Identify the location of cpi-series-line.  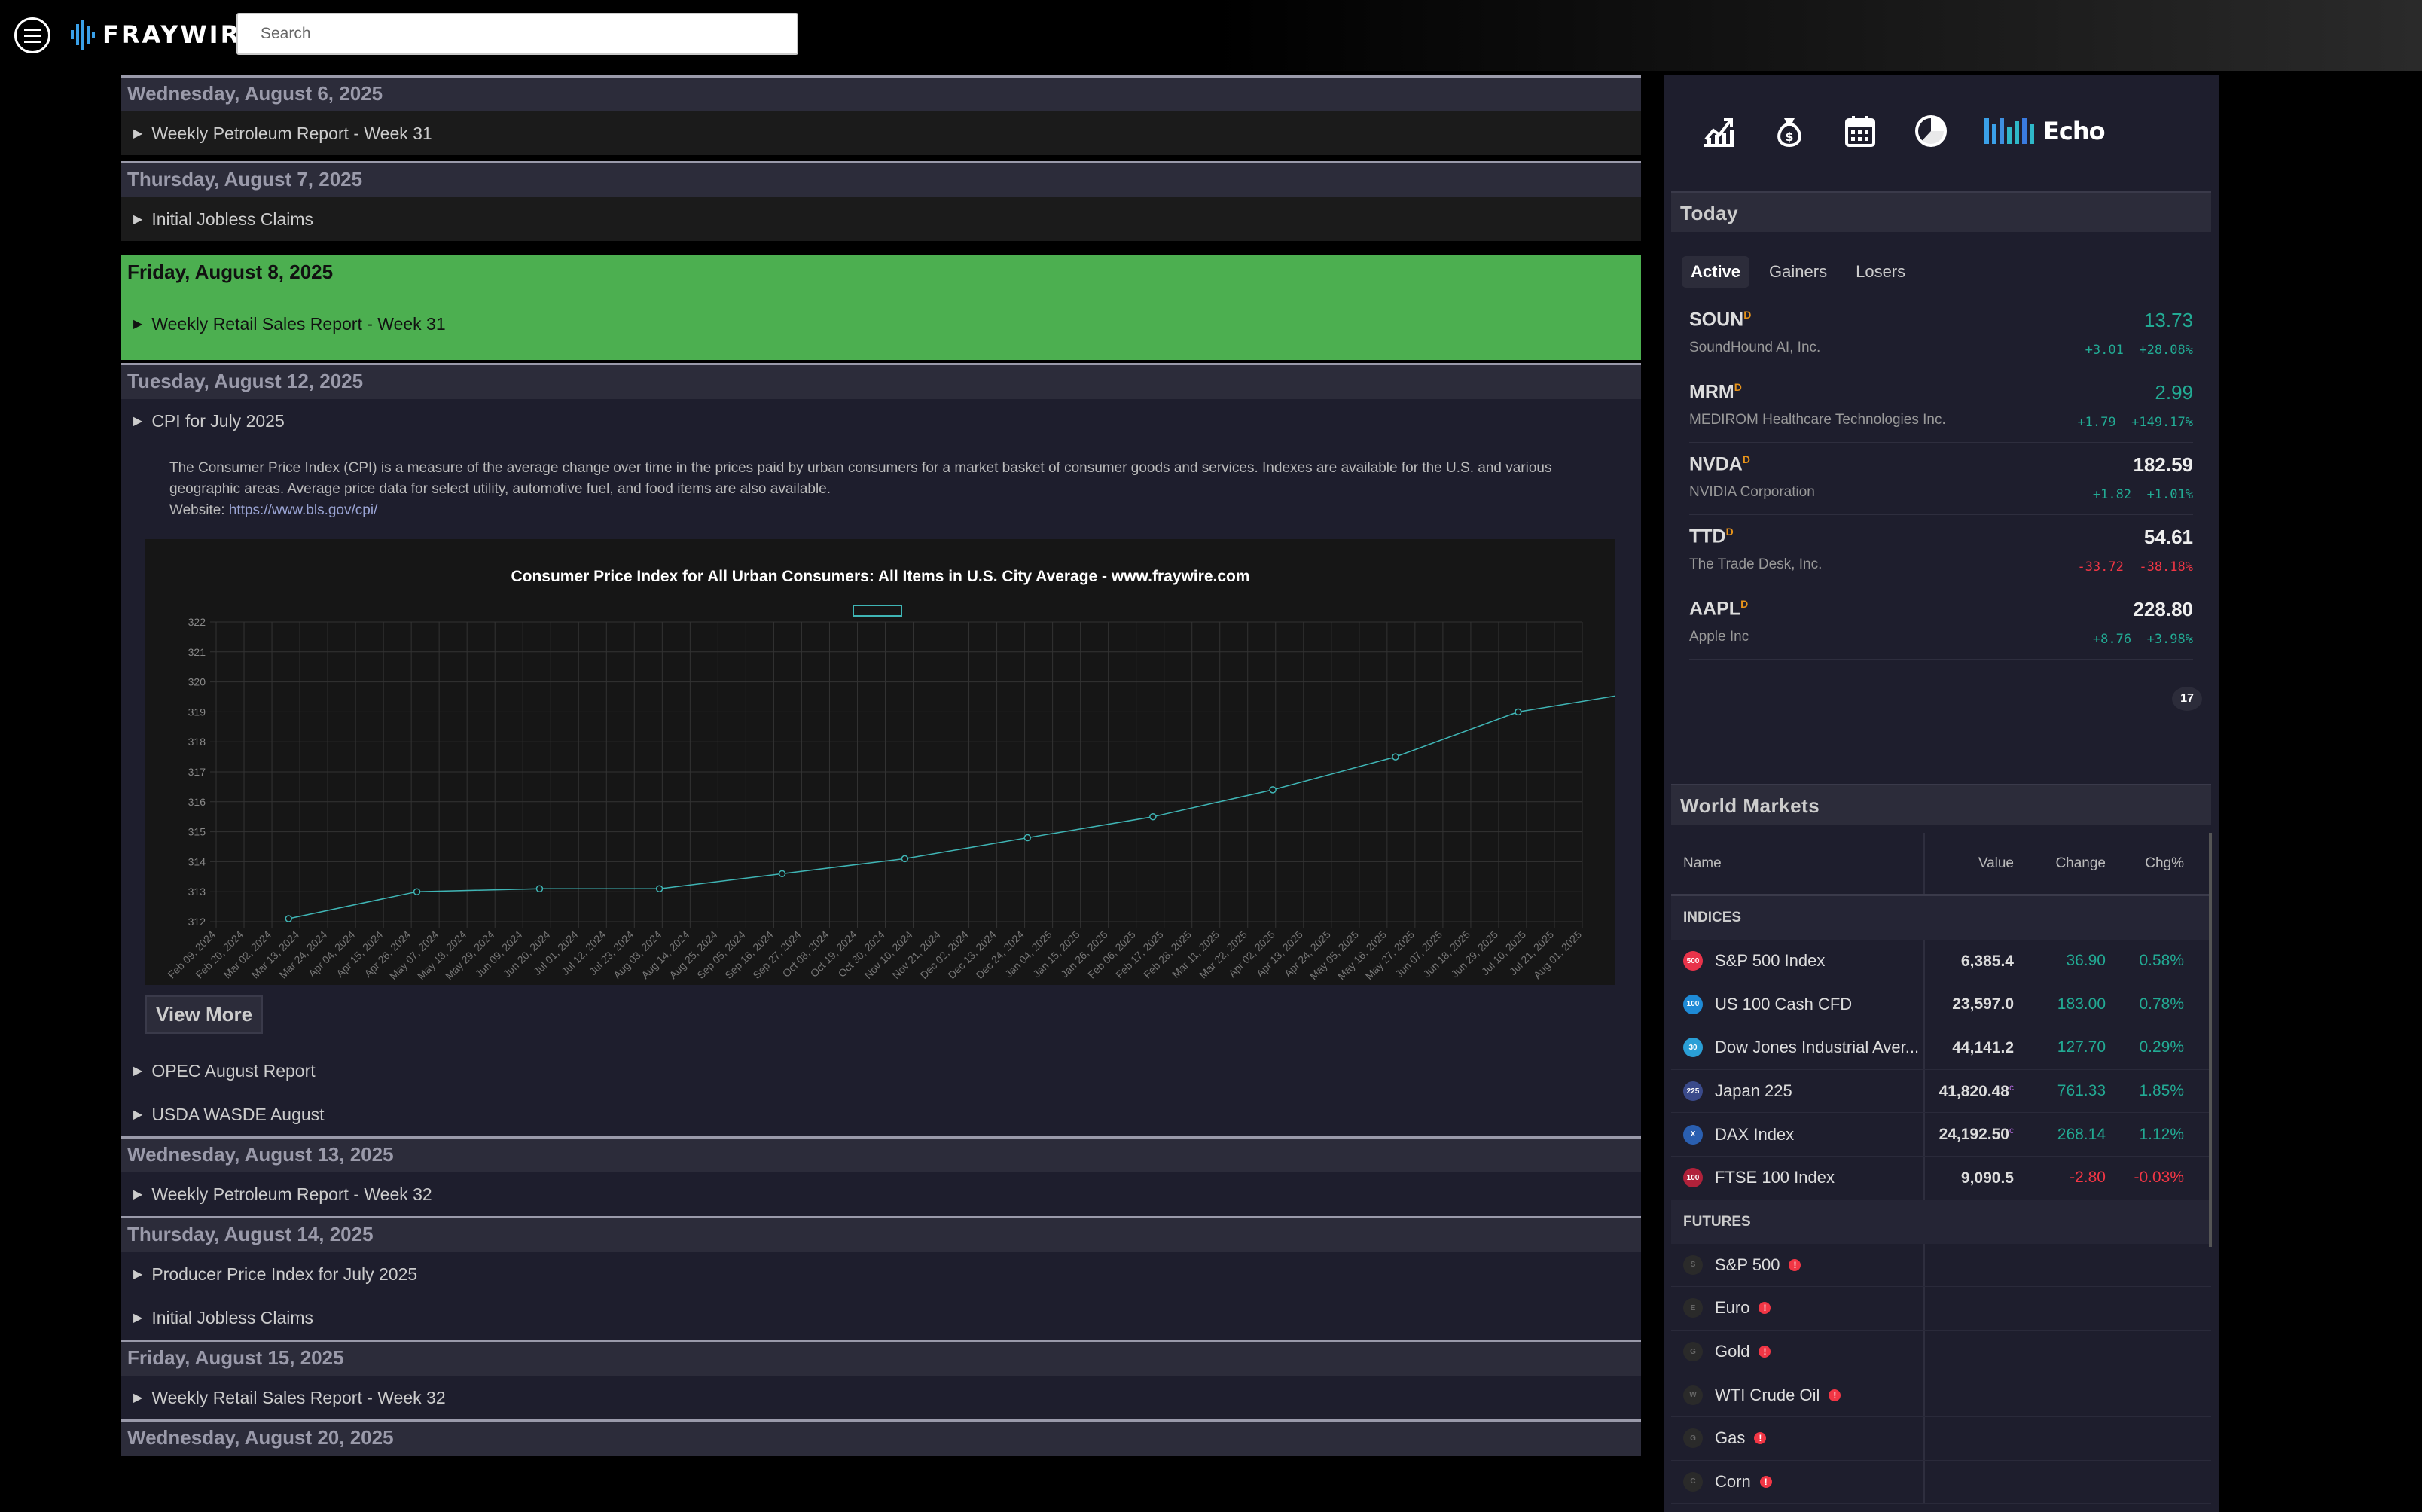
(952, 807).